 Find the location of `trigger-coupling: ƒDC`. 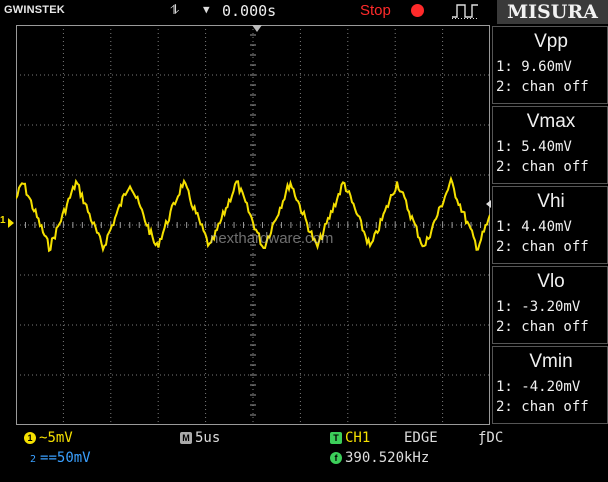

trigger-coupling: ƒDC is located at coordinates (490, 438).